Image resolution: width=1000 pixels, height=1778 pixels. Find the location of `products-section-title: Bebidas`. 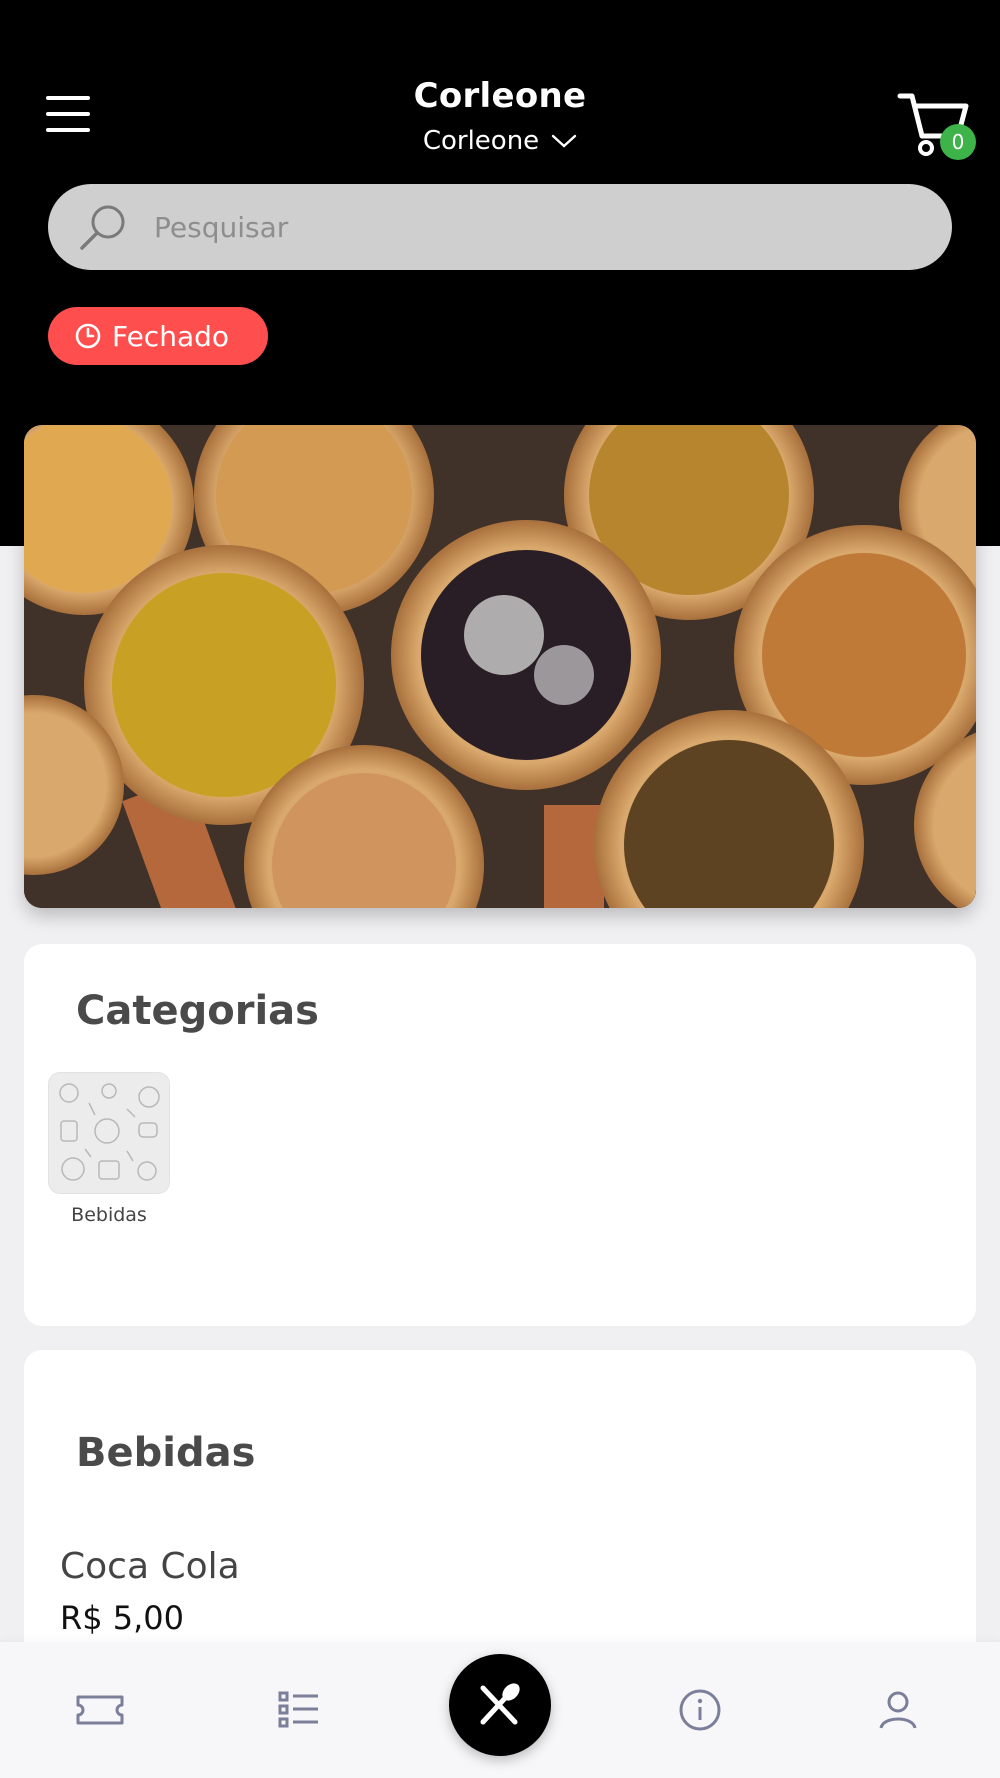

products-section-title: Bebidas is located at coordinates (166, 1453).